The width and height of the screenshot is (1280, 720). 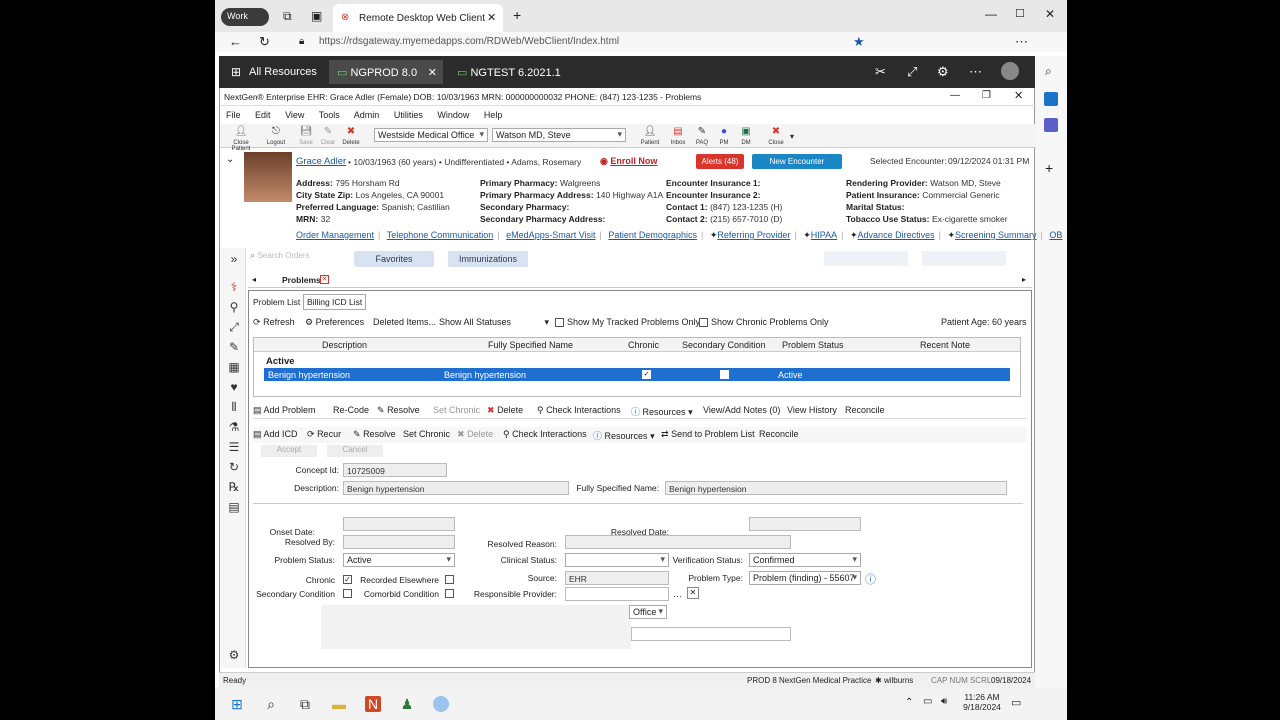 What do you see at coordinates (779, 434) in the screenshot?
I see `reconcile-icd-button: Reconcile` at bounding box center [779, 434].